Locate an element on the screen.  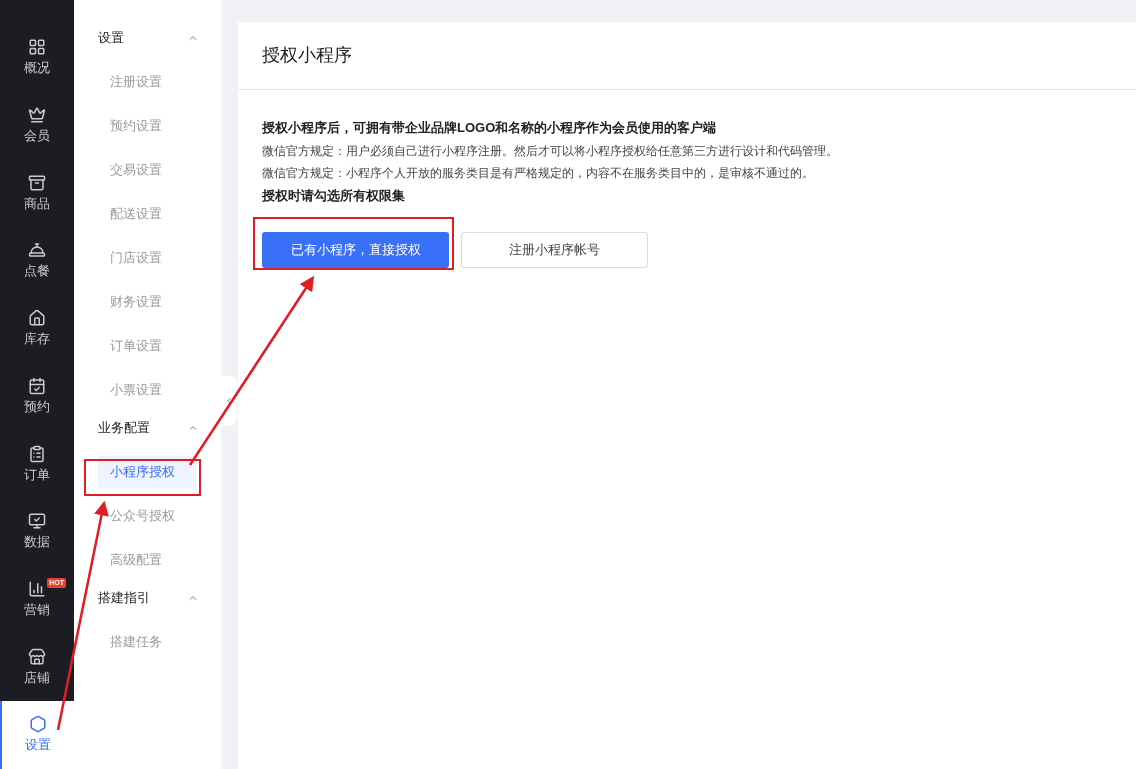
nav-rail-label: 数据 is located at coordinates (37, 542).